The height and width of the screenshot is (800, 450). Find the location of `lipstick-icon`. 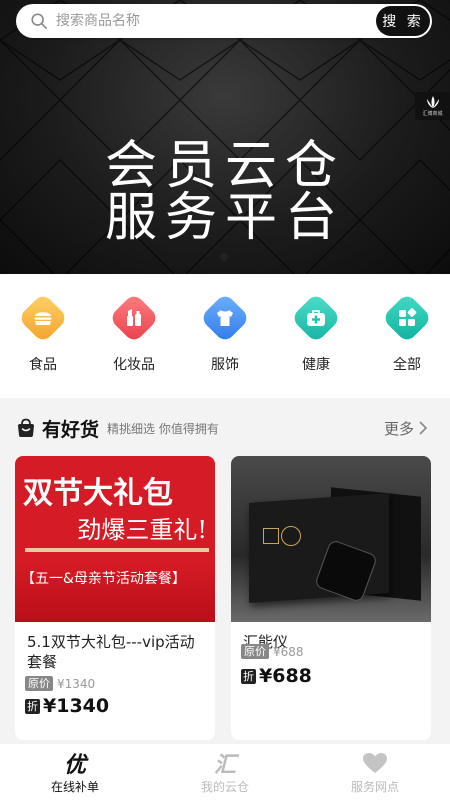

lipstick-icon is located at coordinates (134, 318).